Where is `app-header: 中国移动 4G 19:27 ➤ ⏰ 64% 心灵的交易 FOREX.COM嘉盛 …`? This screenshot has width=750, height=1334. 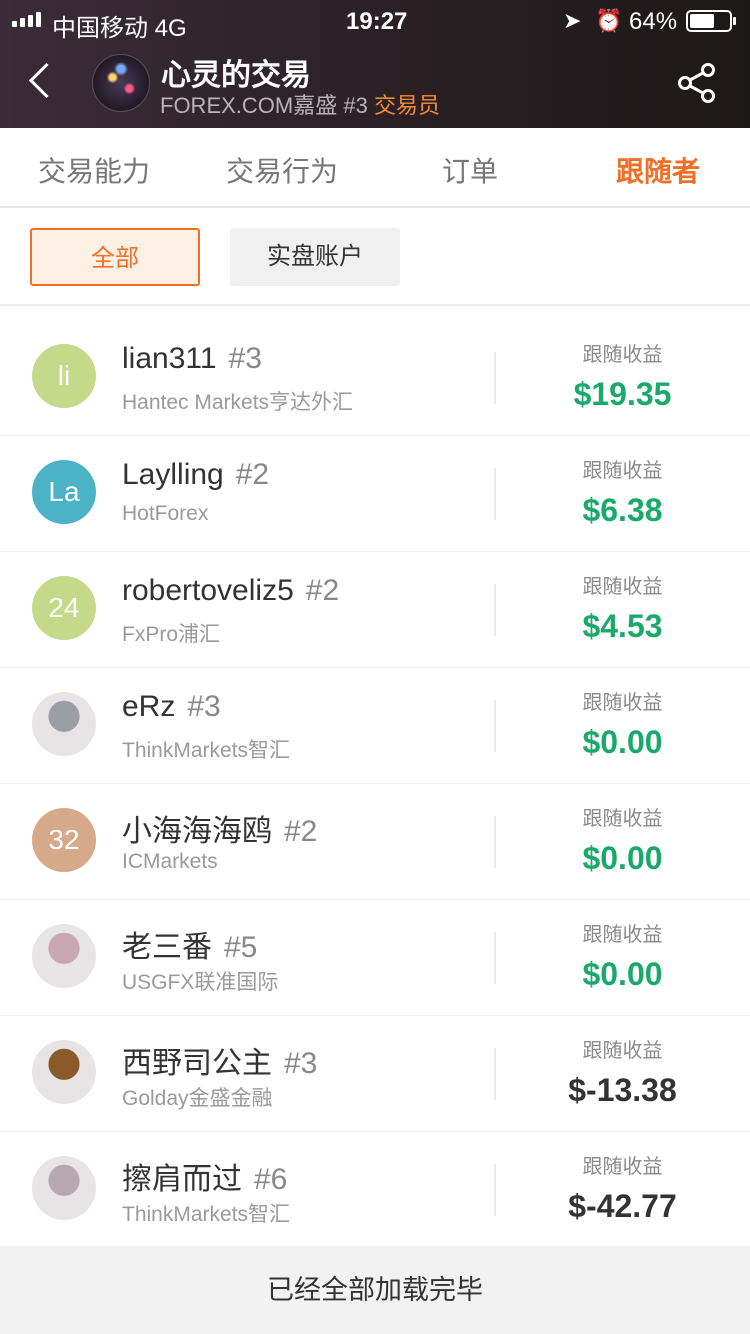 app-header: 中国移动 4G 19:27 ➤ ⏰ 64% 心灵的交易 FOREX.COM嘉盛 … is located at coordinates (375, 64).